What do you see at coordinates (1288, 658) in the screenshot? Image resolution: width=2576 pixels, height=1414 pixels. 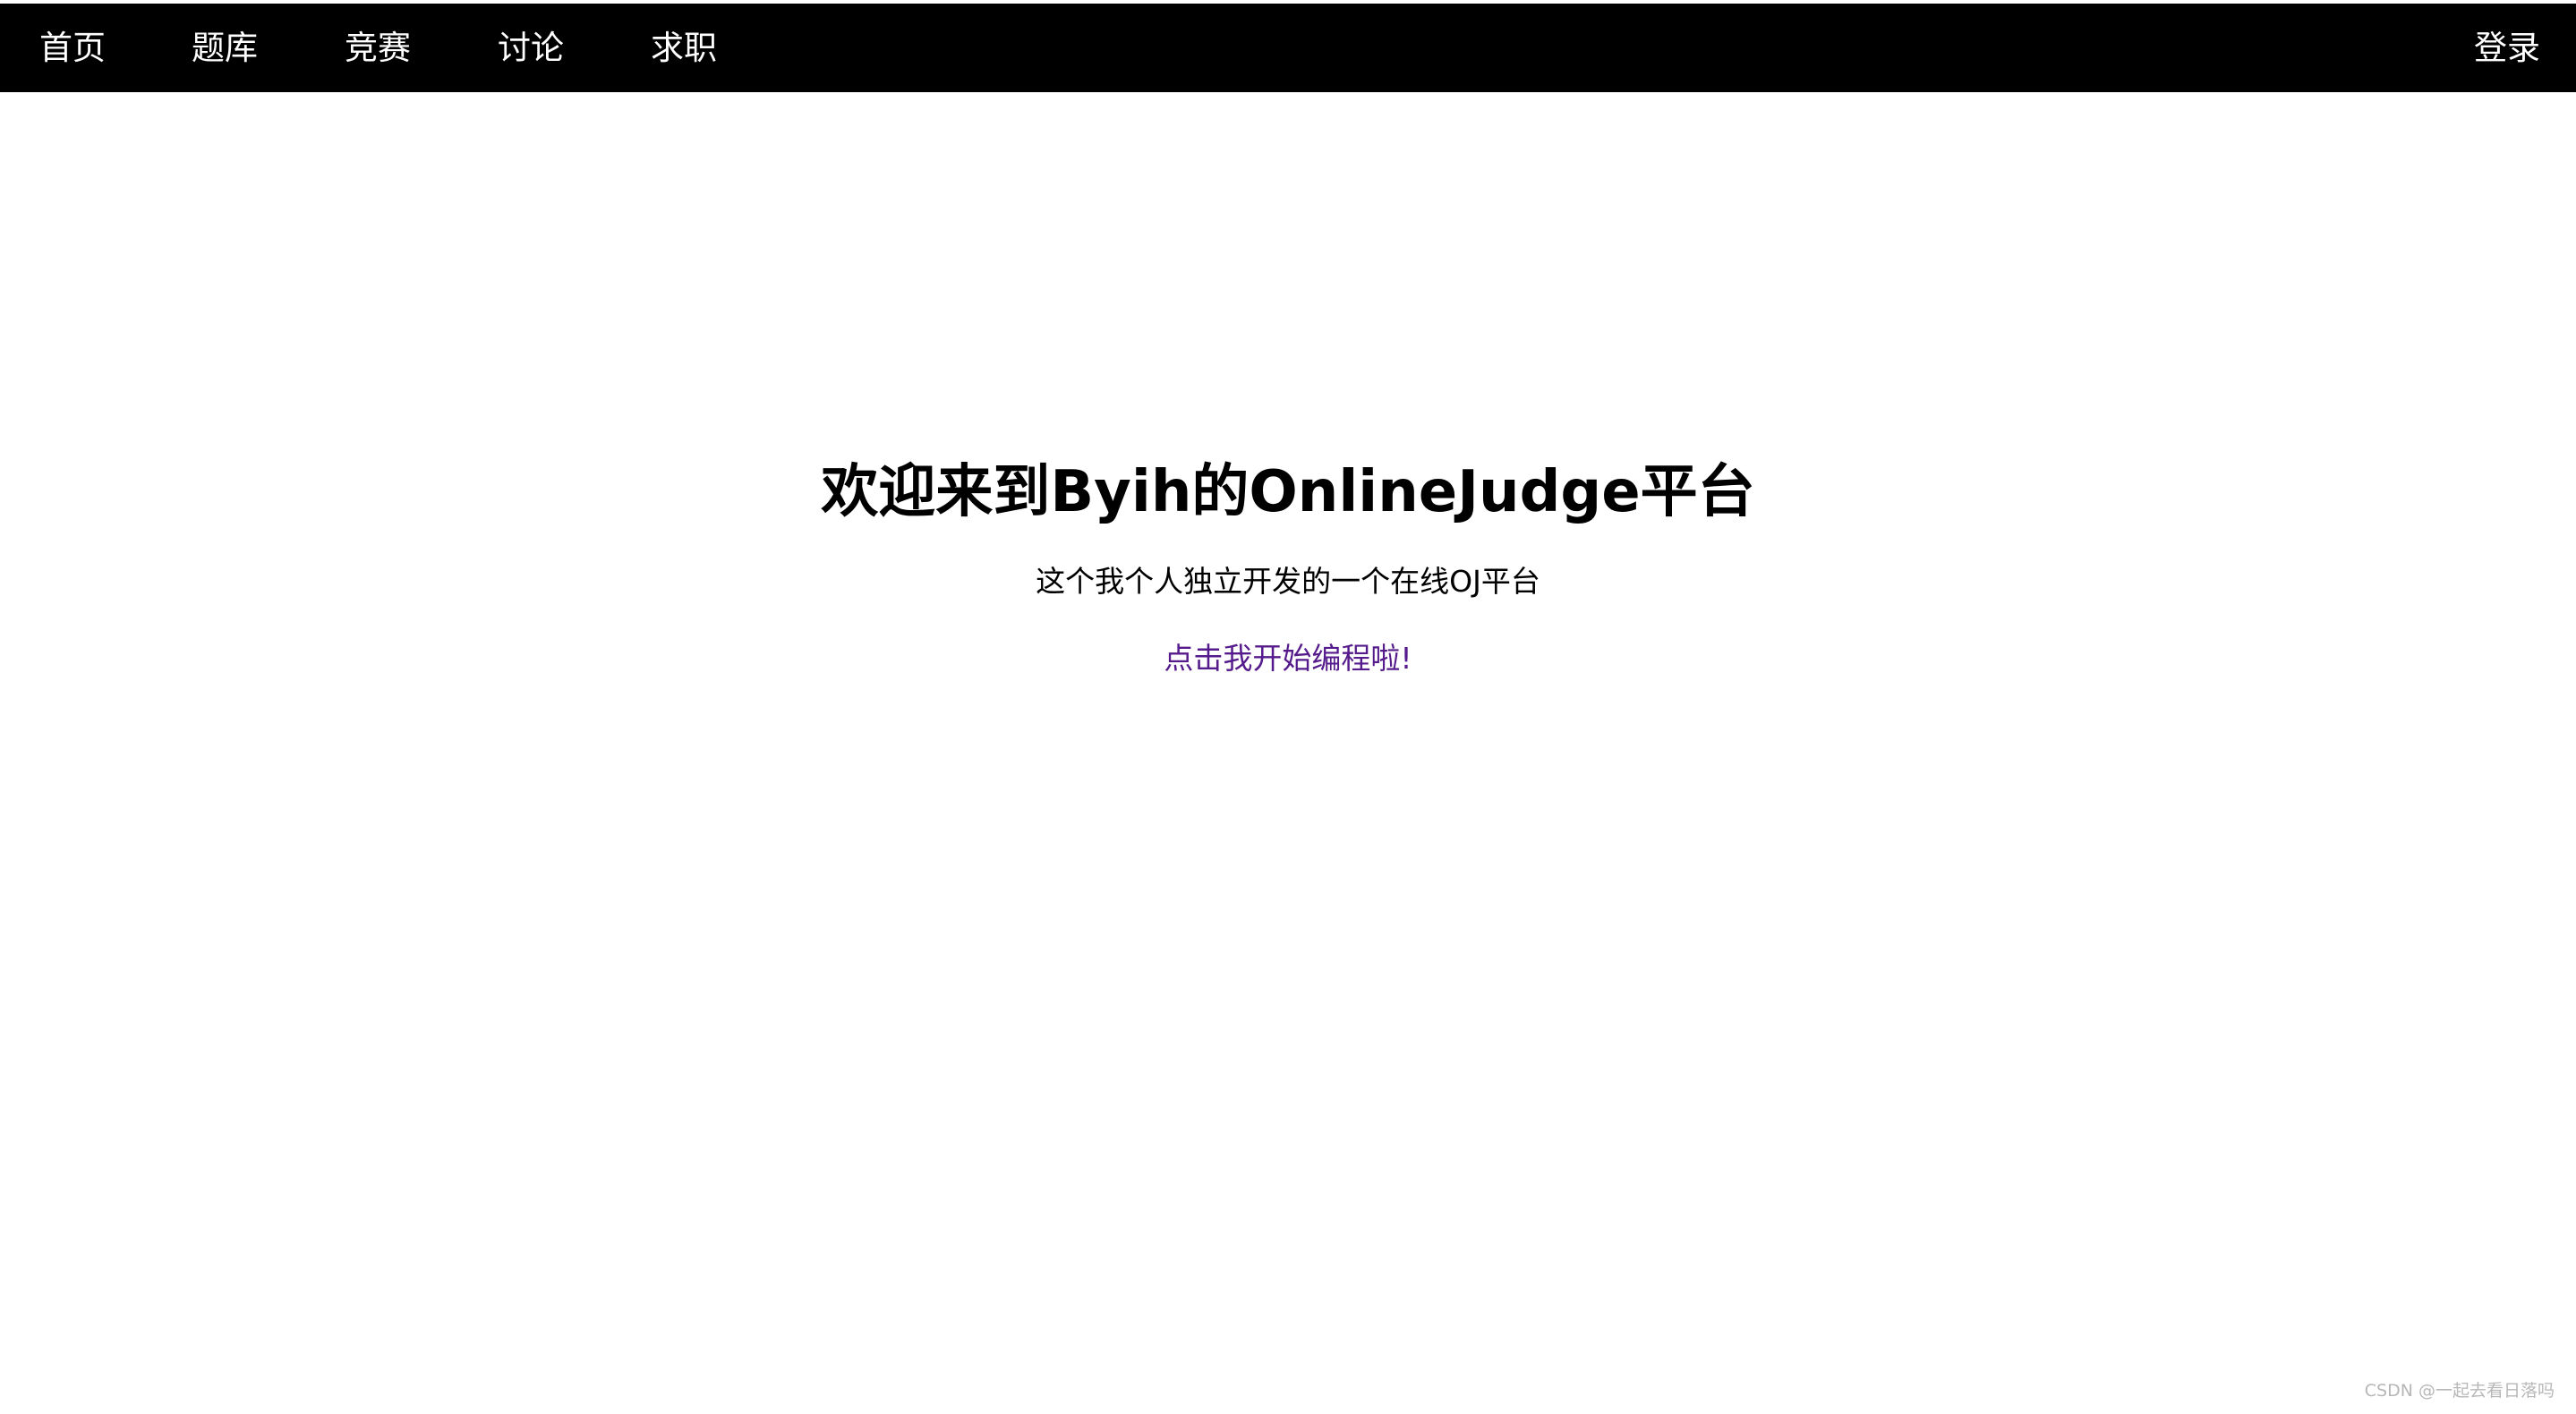 I see `start-coding-link: 点击我开始编程啦!` at bounding box center [1288, 658].